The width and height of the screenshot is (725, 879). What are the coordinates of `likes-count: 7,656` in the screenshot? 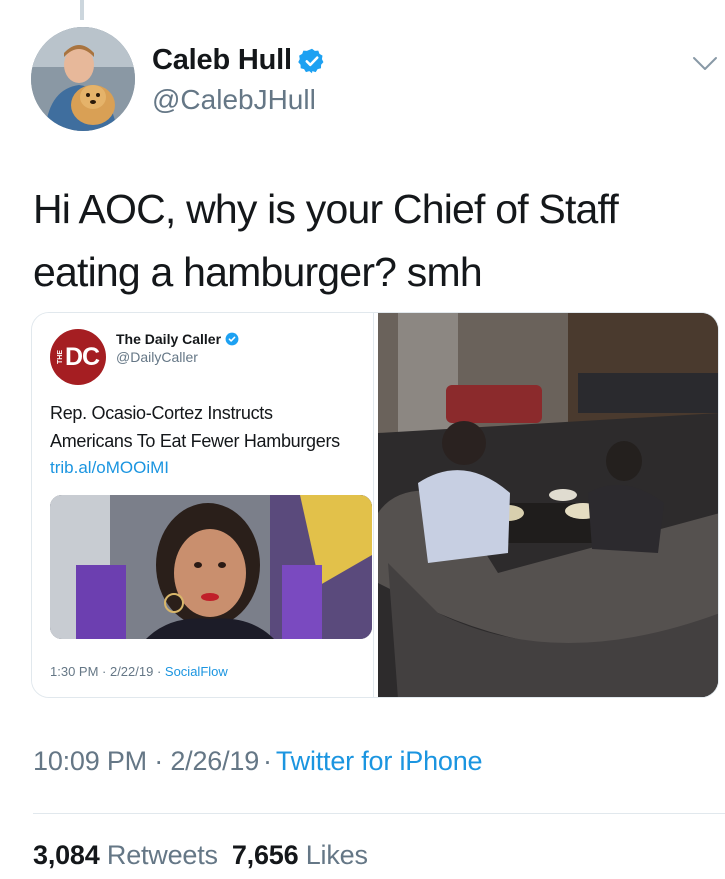 It's located at (265, 855).